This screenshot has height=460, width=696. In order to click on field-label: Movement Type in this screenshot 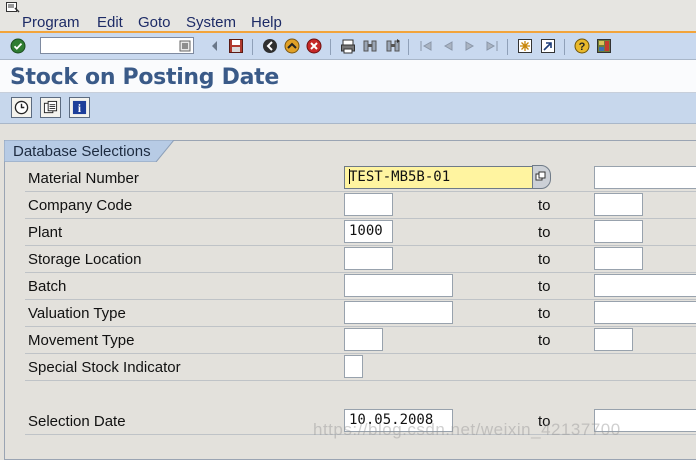, I will do `click(81, 340)`.